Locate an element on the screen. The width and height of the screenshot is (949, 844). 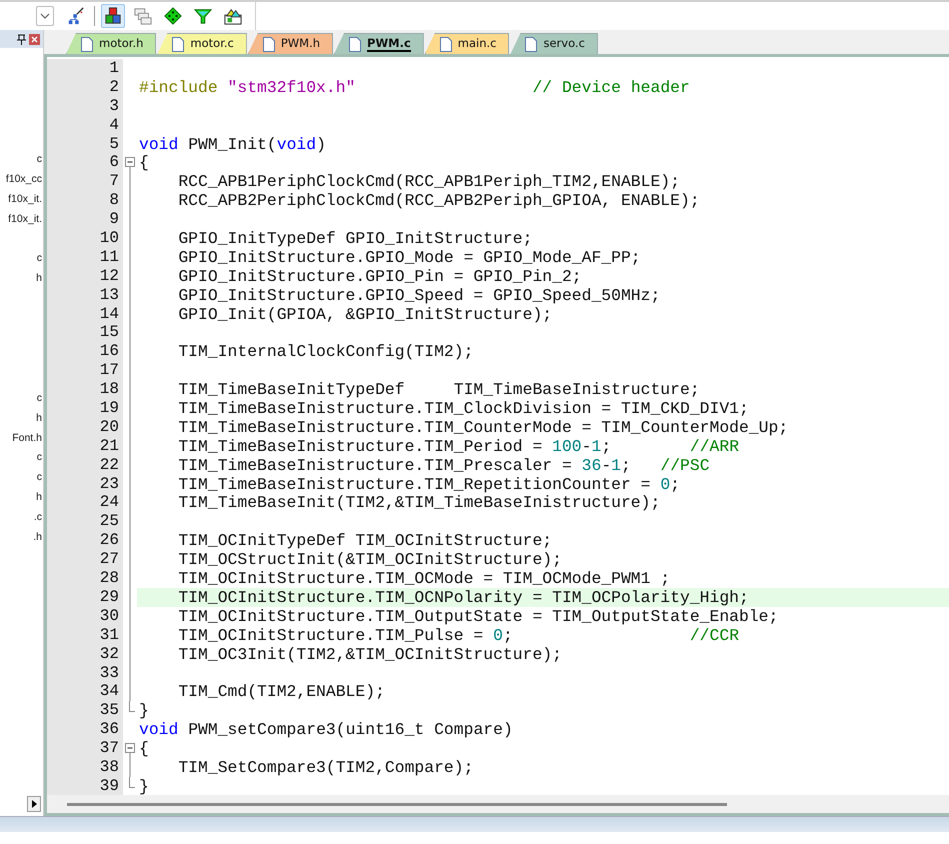
triangle-right-icon is located at coordinates (34, 804).